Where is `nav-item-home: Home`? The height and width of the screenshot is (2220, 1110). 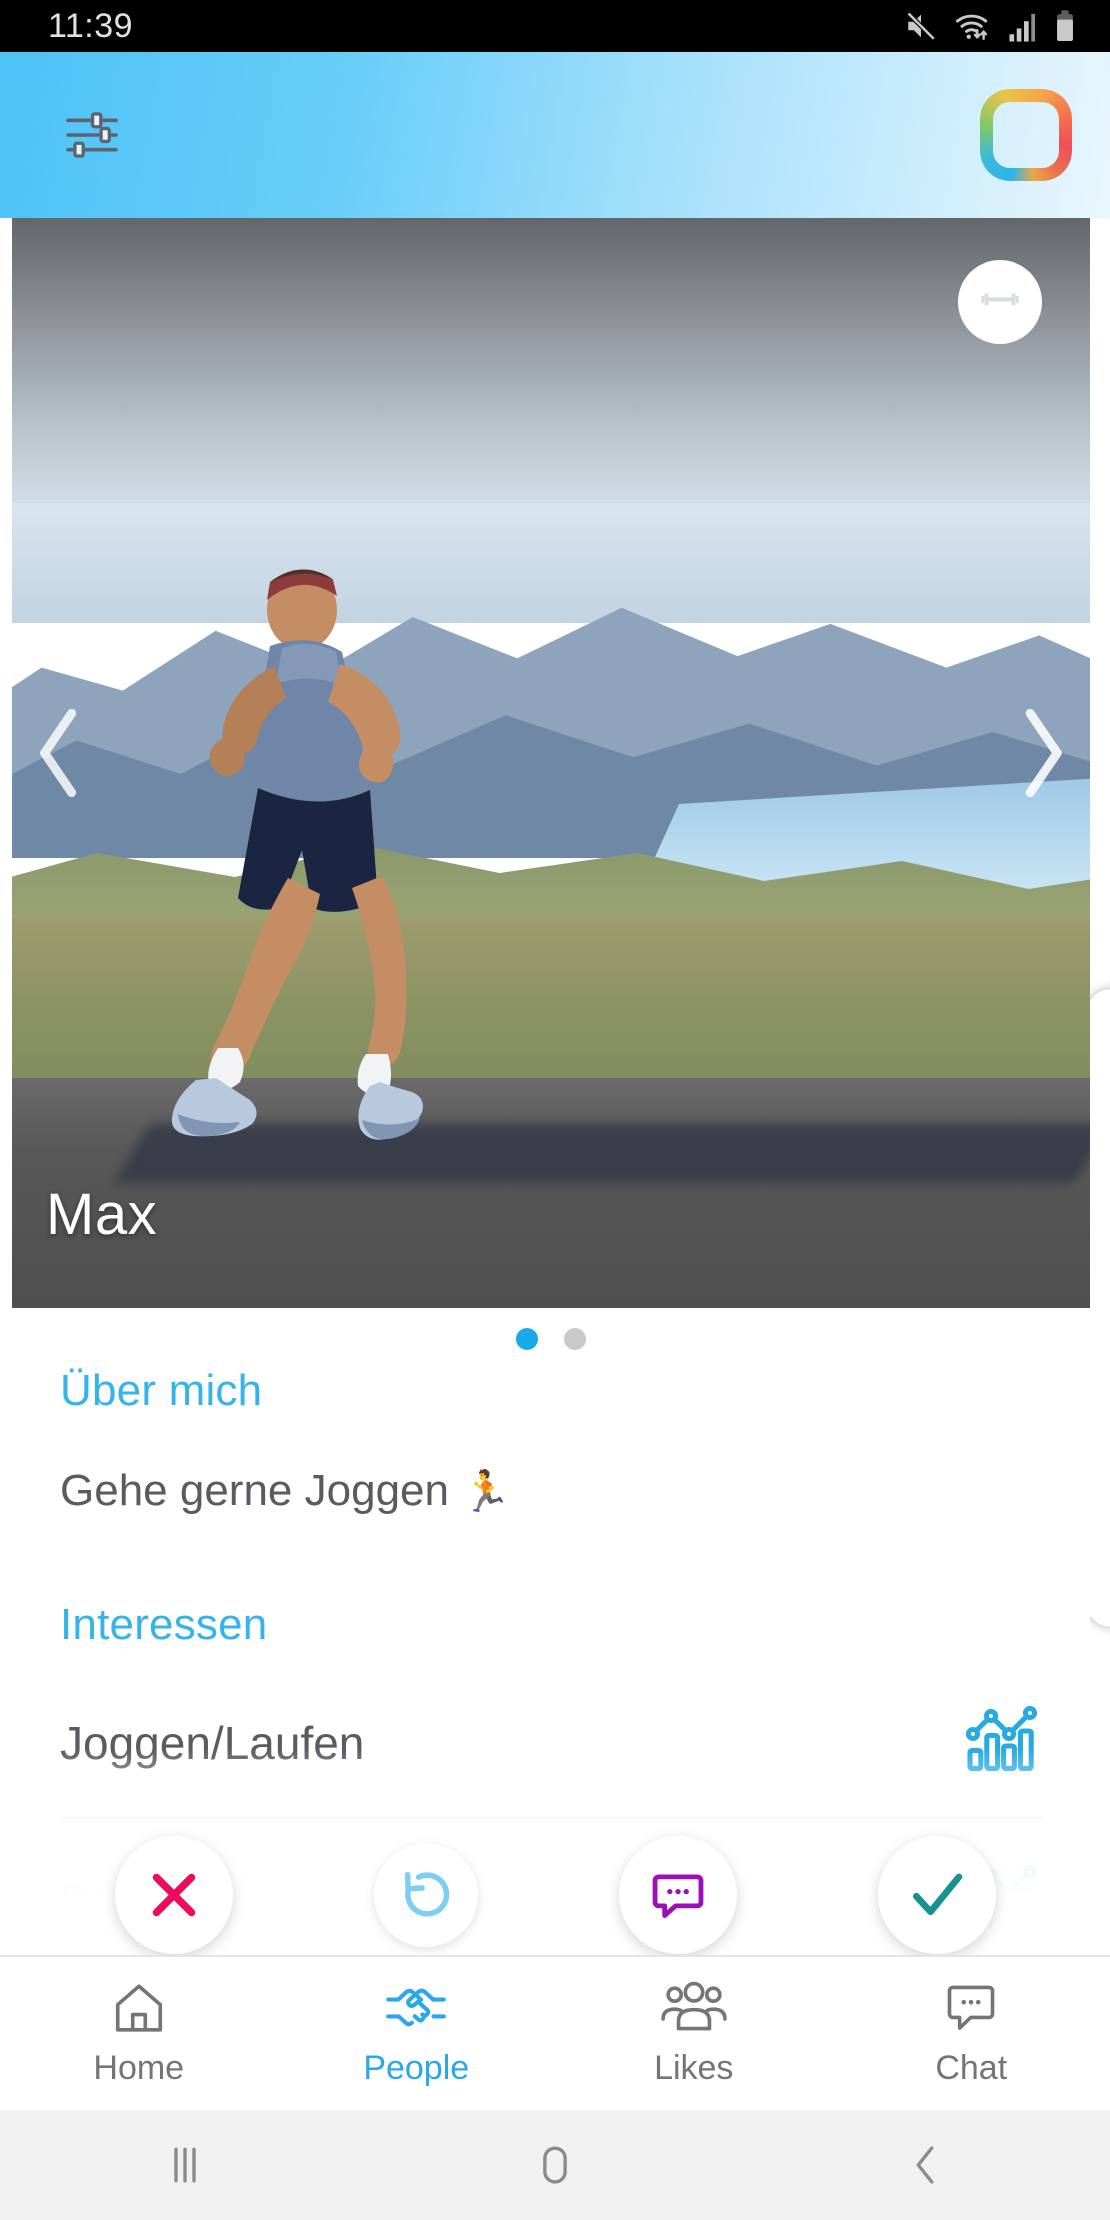
nav-item-home: Home is located at coordinates (139, 2033).